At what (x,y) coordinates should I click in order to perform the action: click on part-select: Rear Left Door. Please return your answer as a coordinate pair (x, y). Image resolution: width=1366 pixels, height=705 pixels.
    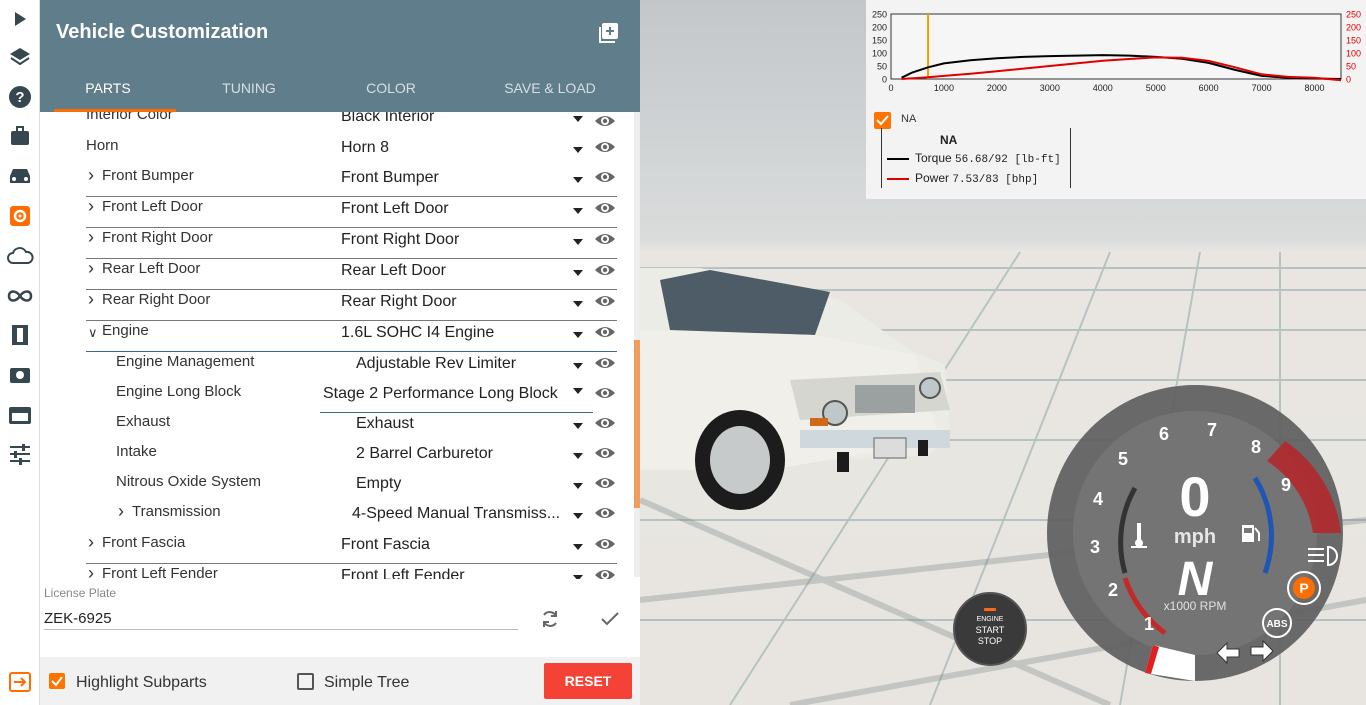
    Looking at the image, I should click on (456, 271).